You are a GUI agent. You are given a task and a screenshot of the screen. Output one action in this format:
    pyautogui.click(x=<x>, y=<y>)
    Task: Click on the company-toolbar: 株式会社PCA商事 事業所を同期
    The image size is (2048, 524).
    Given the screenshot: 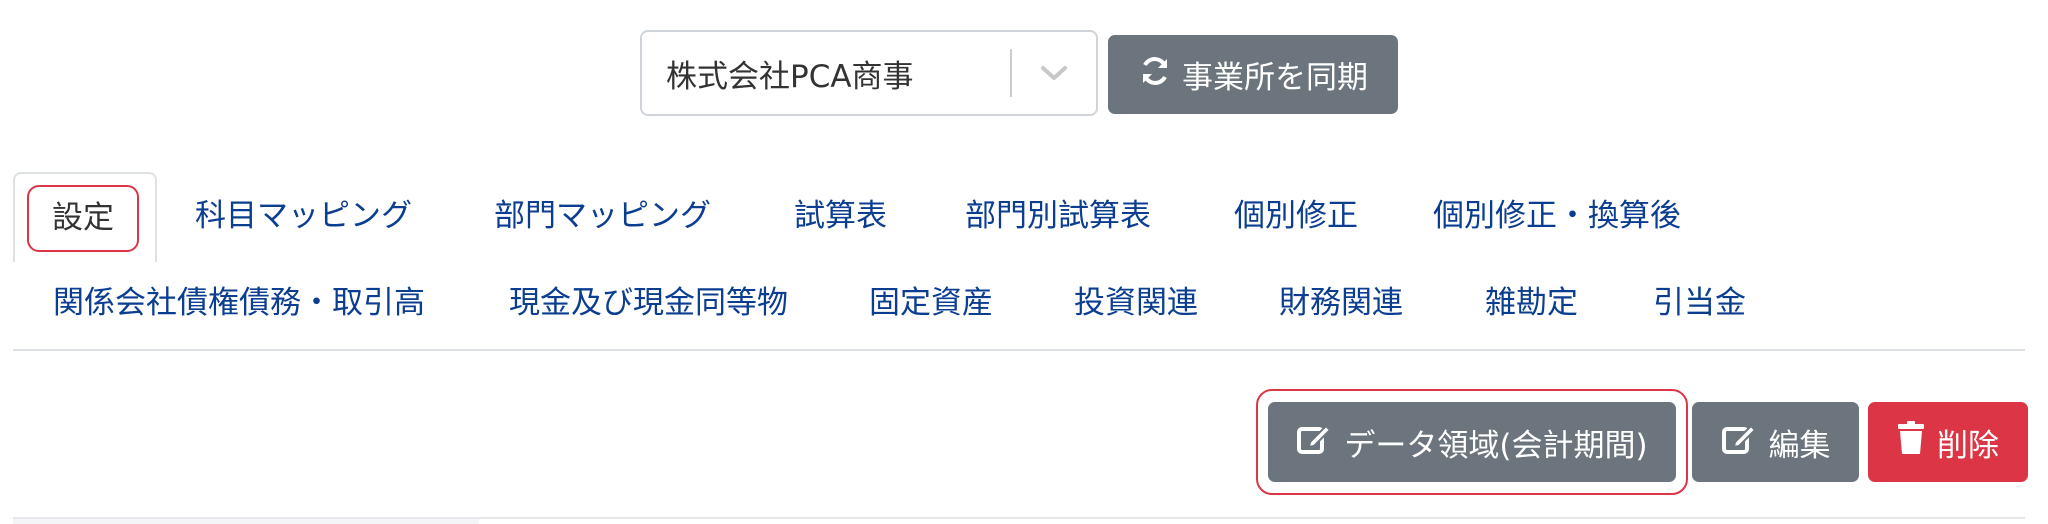 What is the action you would take?
    pyautogui.click(x=1019, y=75)
    